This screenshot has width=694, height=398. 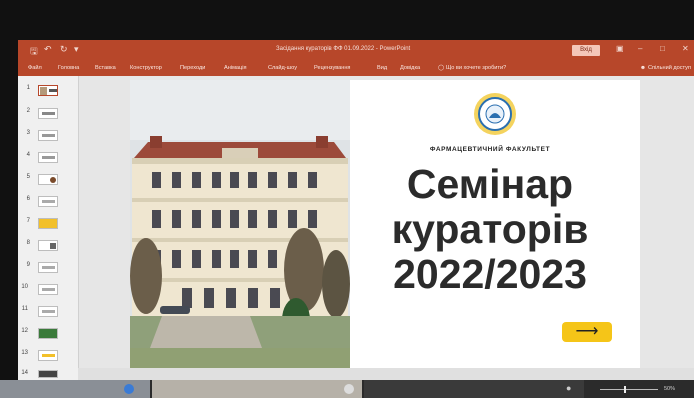 What do you see at coordinates (662, 48) in the screenshot?
I see `maximize-icon: □` at bounding box center [662, 48].